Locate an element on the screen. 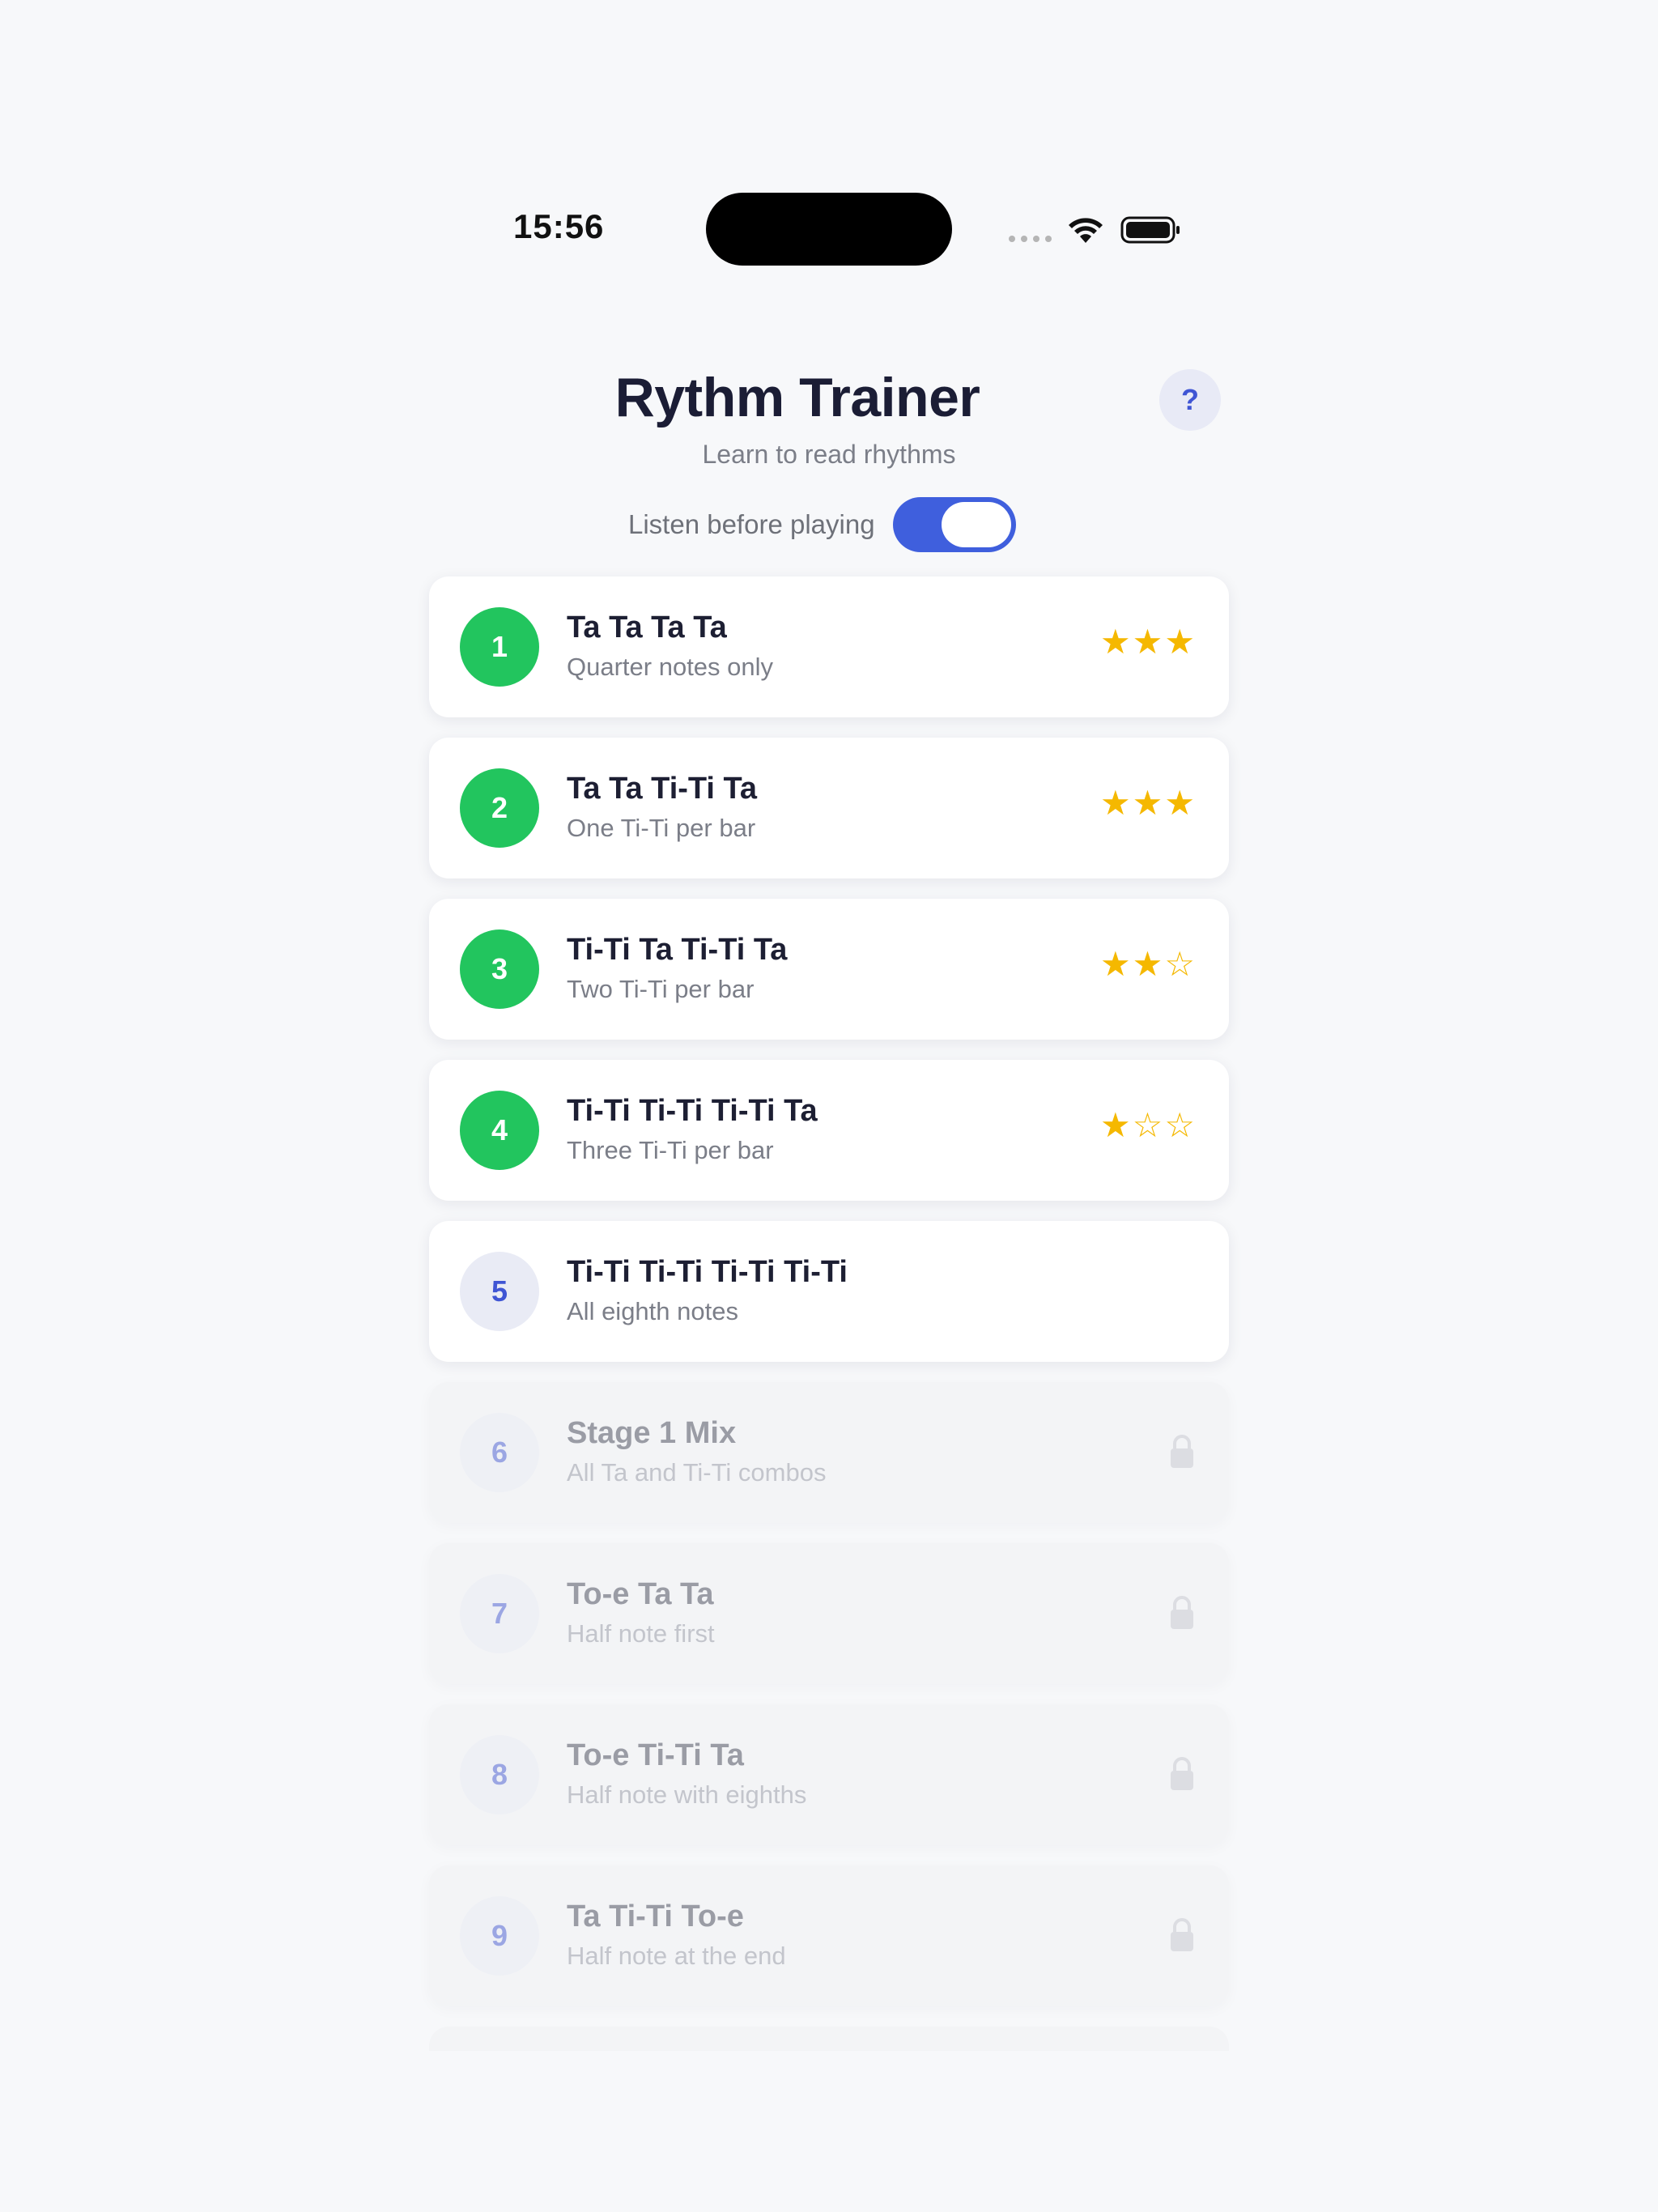 Image resolution: width=1658 pixels, height=2212 pixels. lesson-subtitle: One Ti-Ti per bar is located at coordinates (661, 828).